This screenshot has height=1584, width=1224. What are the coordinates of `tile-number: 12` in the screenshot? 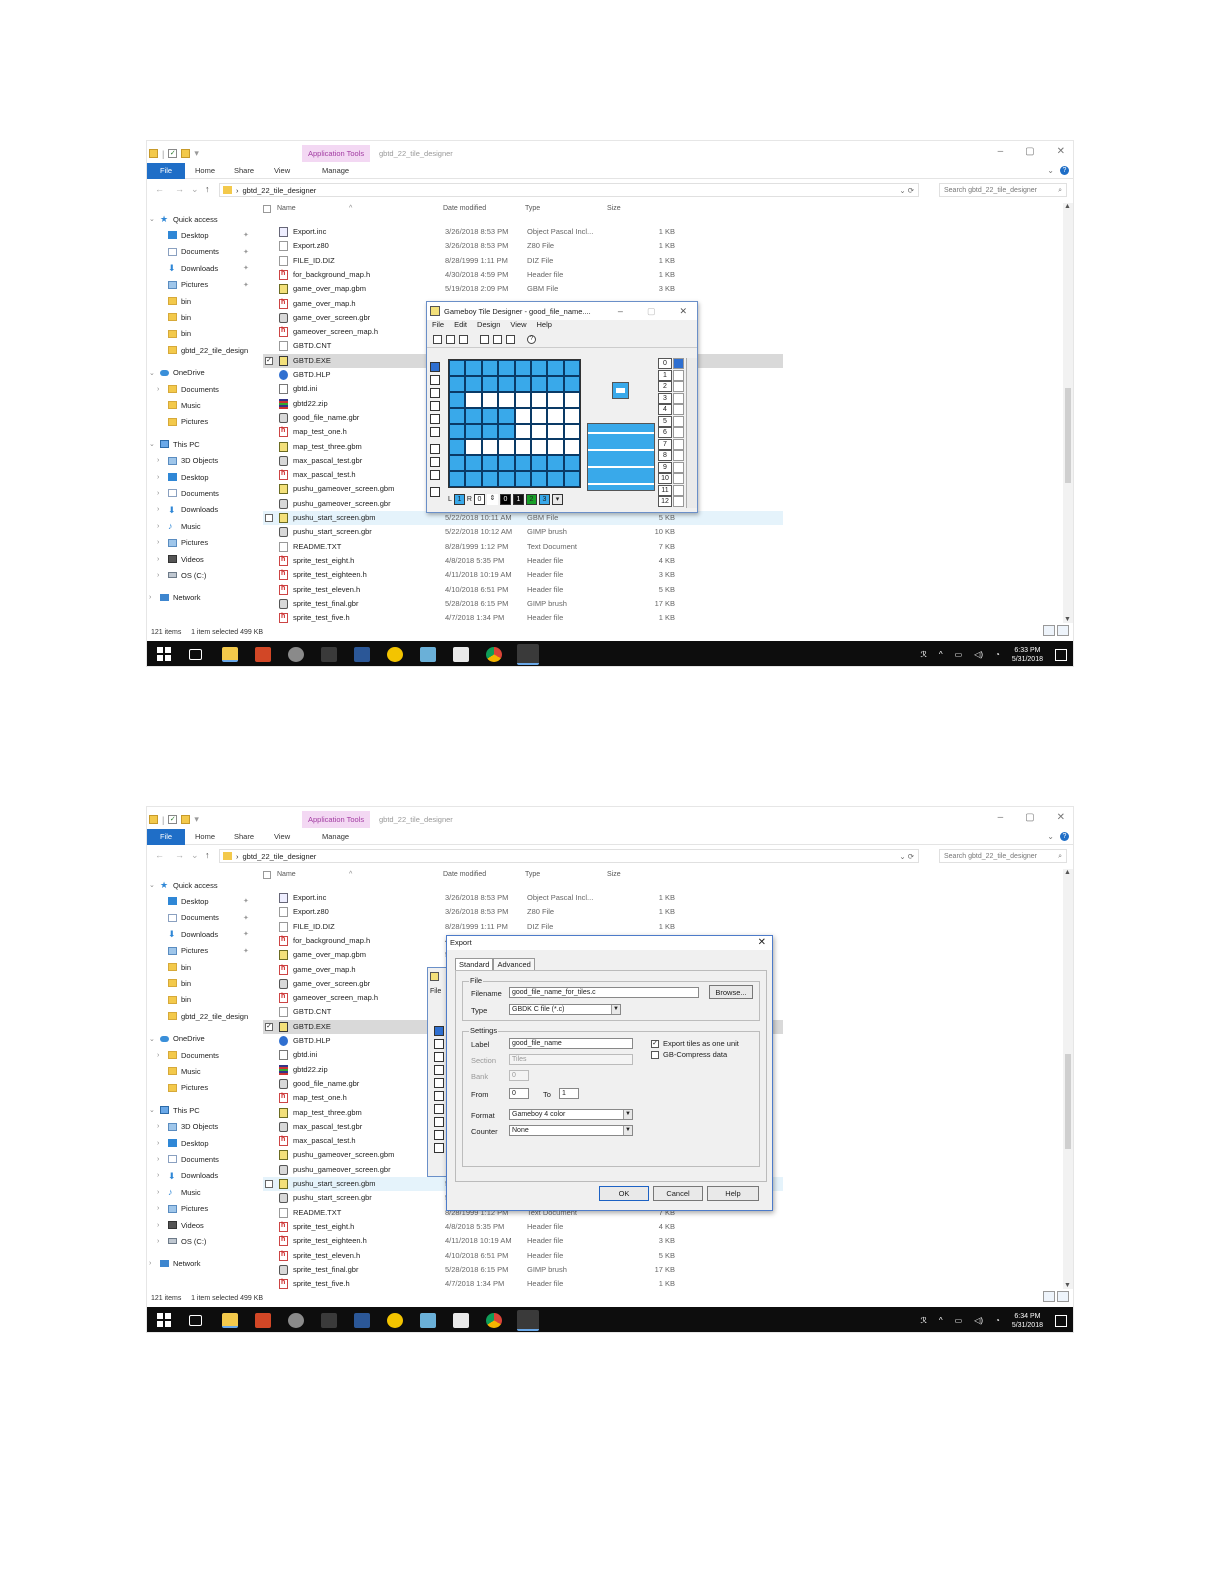 It's located at (665, 501).